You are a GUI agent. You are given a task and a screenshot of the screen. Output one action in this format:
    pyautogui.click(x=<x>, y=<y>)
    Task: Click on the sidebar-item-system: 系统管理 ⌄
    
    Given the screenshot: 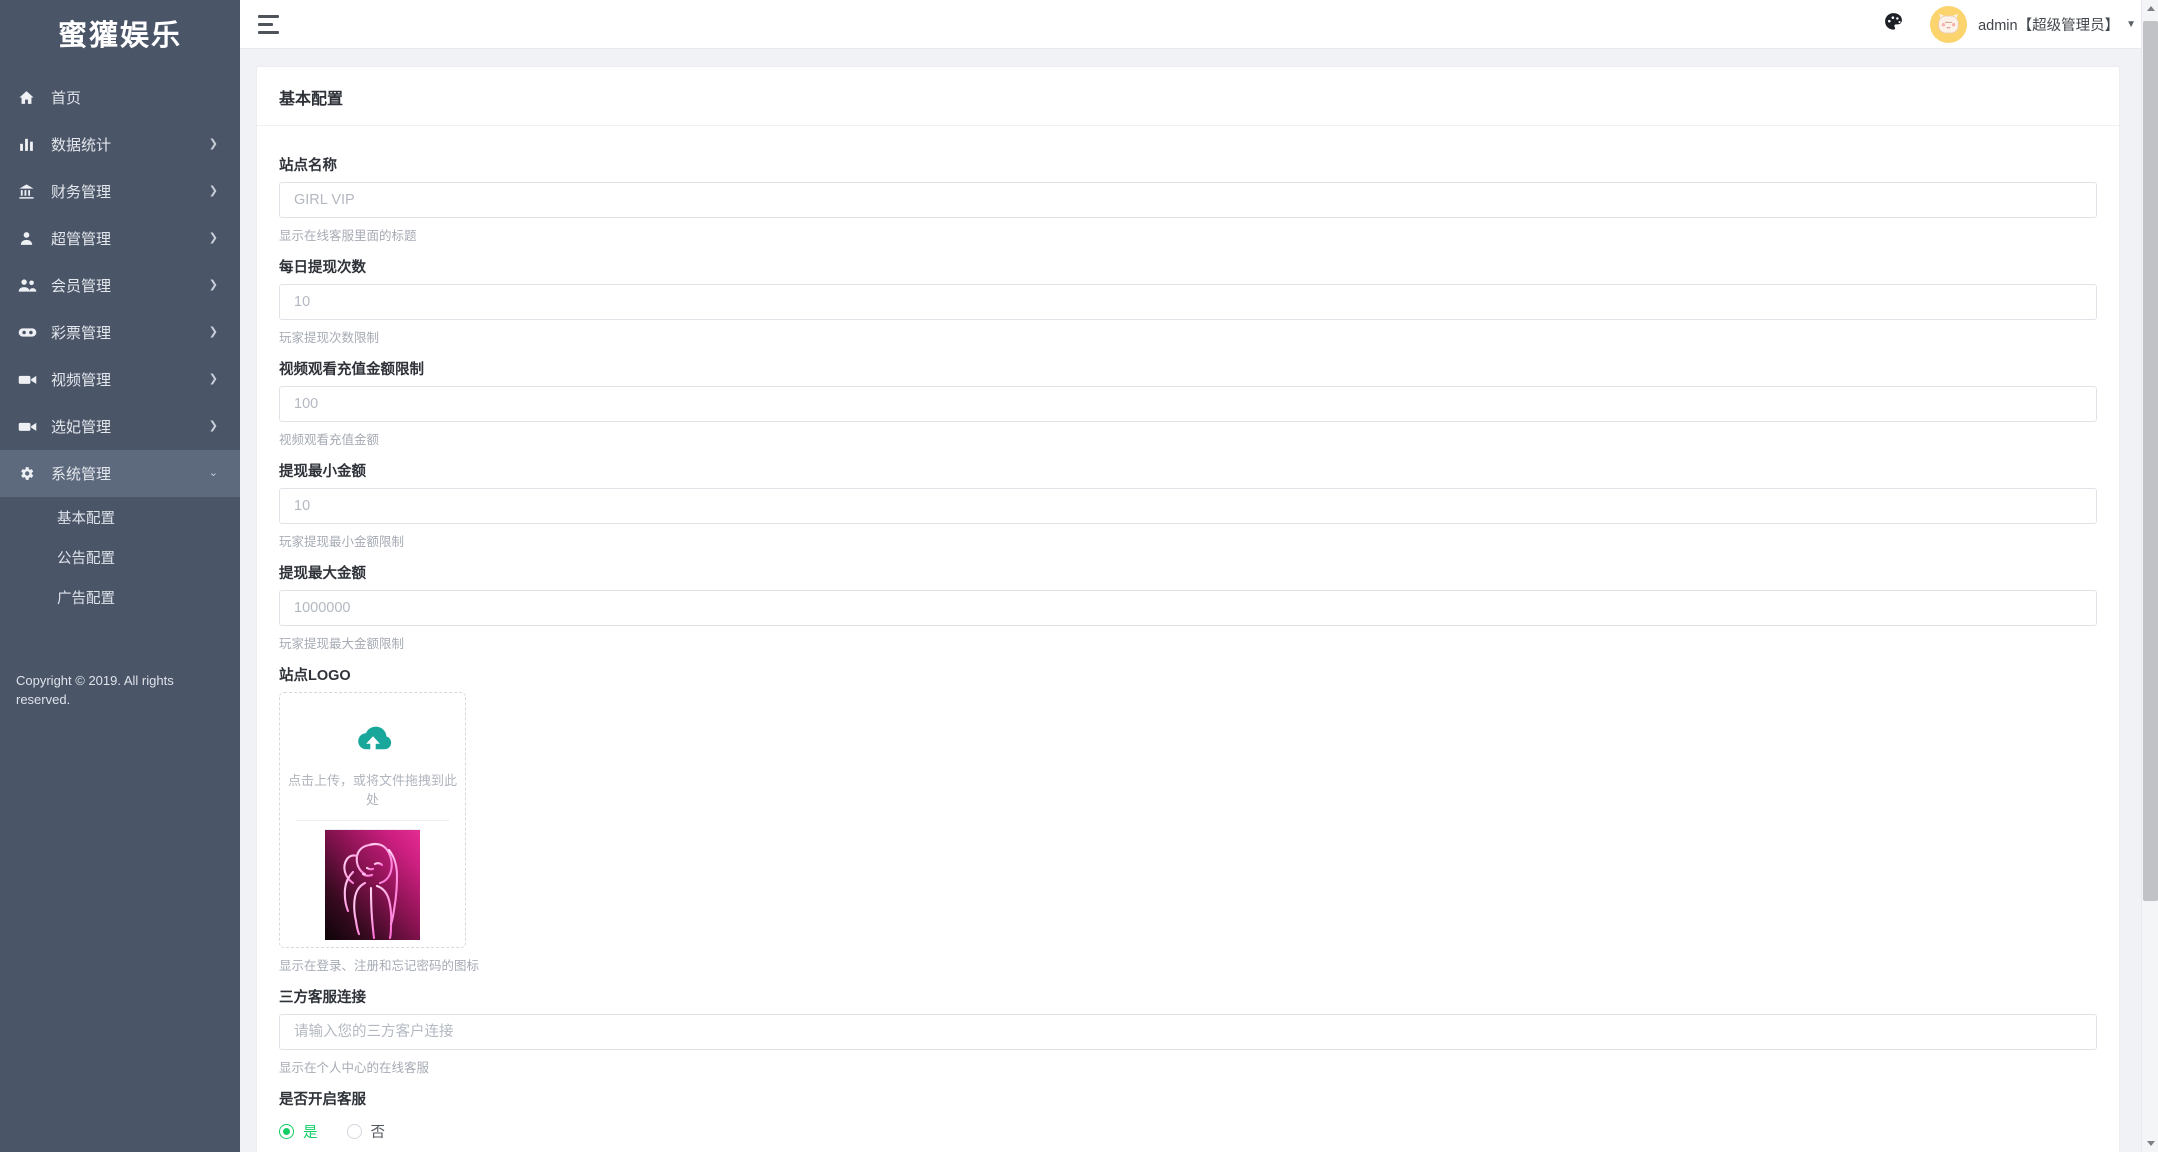 What is the action you would take?
    pyautogui.click(x=120, y=473)
    